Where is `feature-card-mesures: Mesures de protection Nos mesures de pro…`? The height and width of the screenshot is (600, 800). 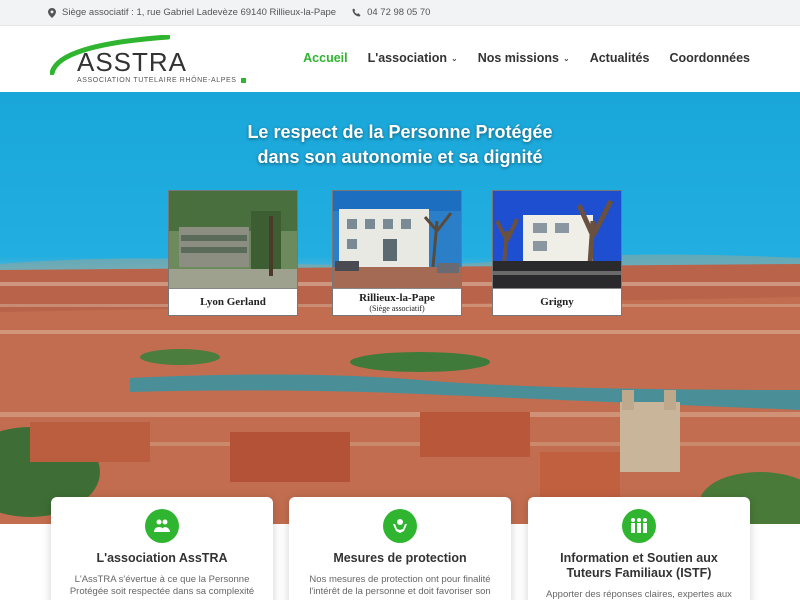 feature-card-mesures: Mesures de protection Nos mesures de pro… is located at coordinates (400, 548).